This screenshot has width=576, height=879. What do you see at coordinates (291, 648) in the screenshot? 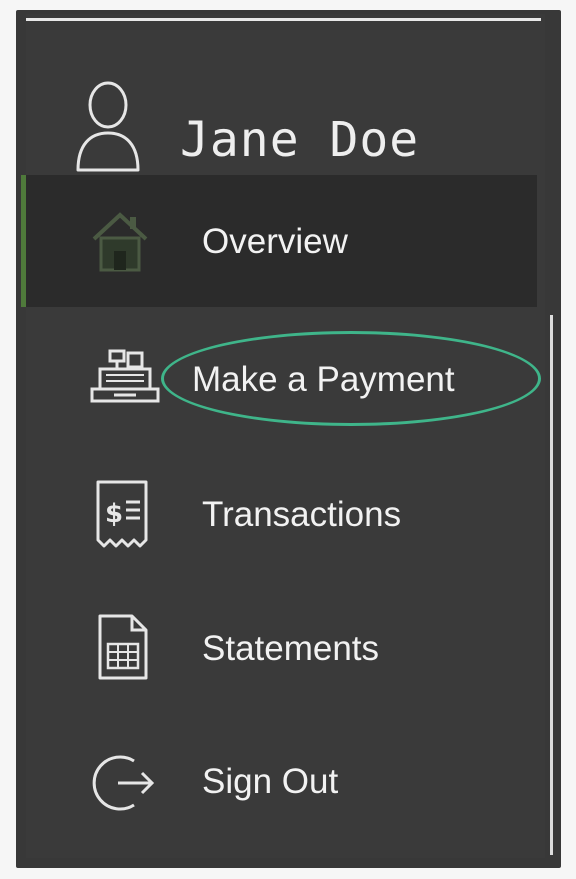
I see `nav-label-statements: Statements` at bounding box center [291, 648].